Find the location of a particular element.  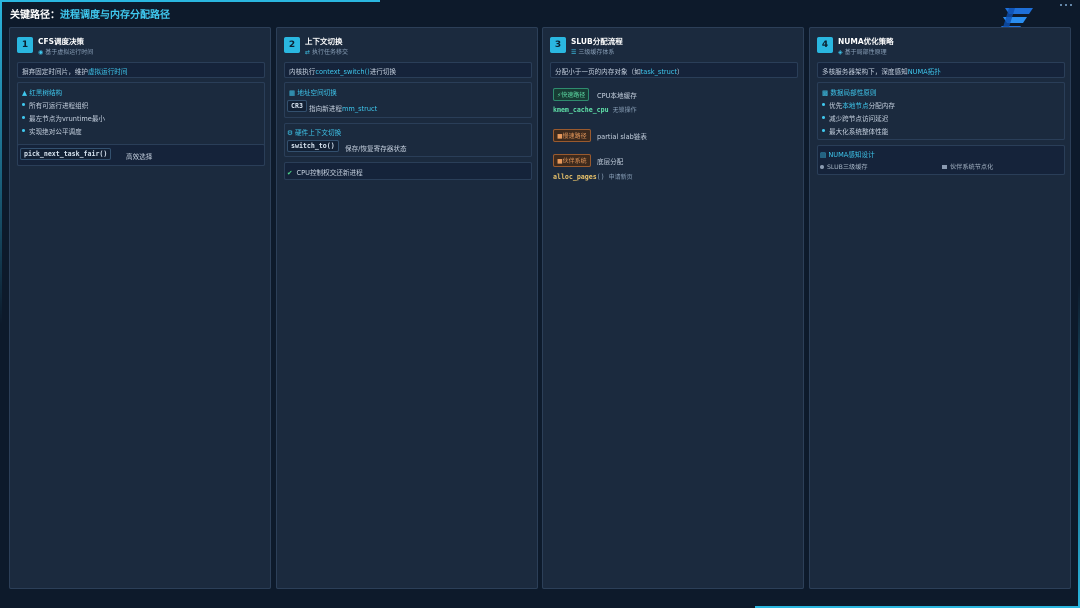

code-label: 指向新进程mm_struct is located at coordinates (343, 108).